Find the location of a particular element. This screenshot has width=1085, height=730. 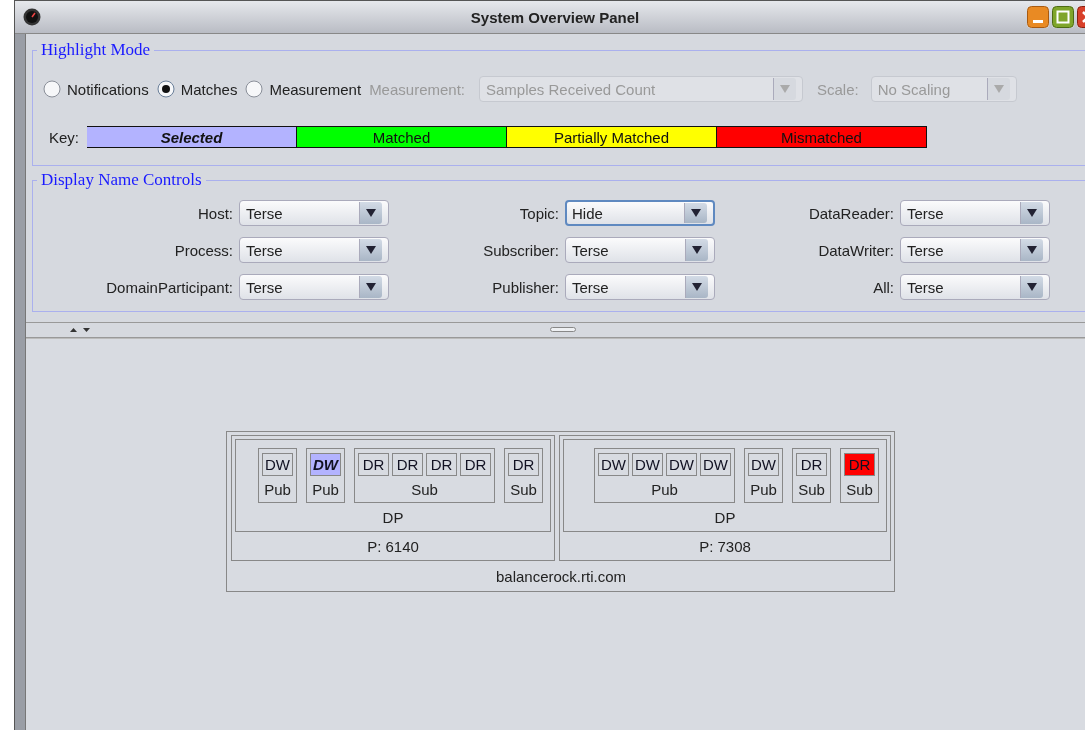

radio-option: Measurement is located at coordinates (303, 89).